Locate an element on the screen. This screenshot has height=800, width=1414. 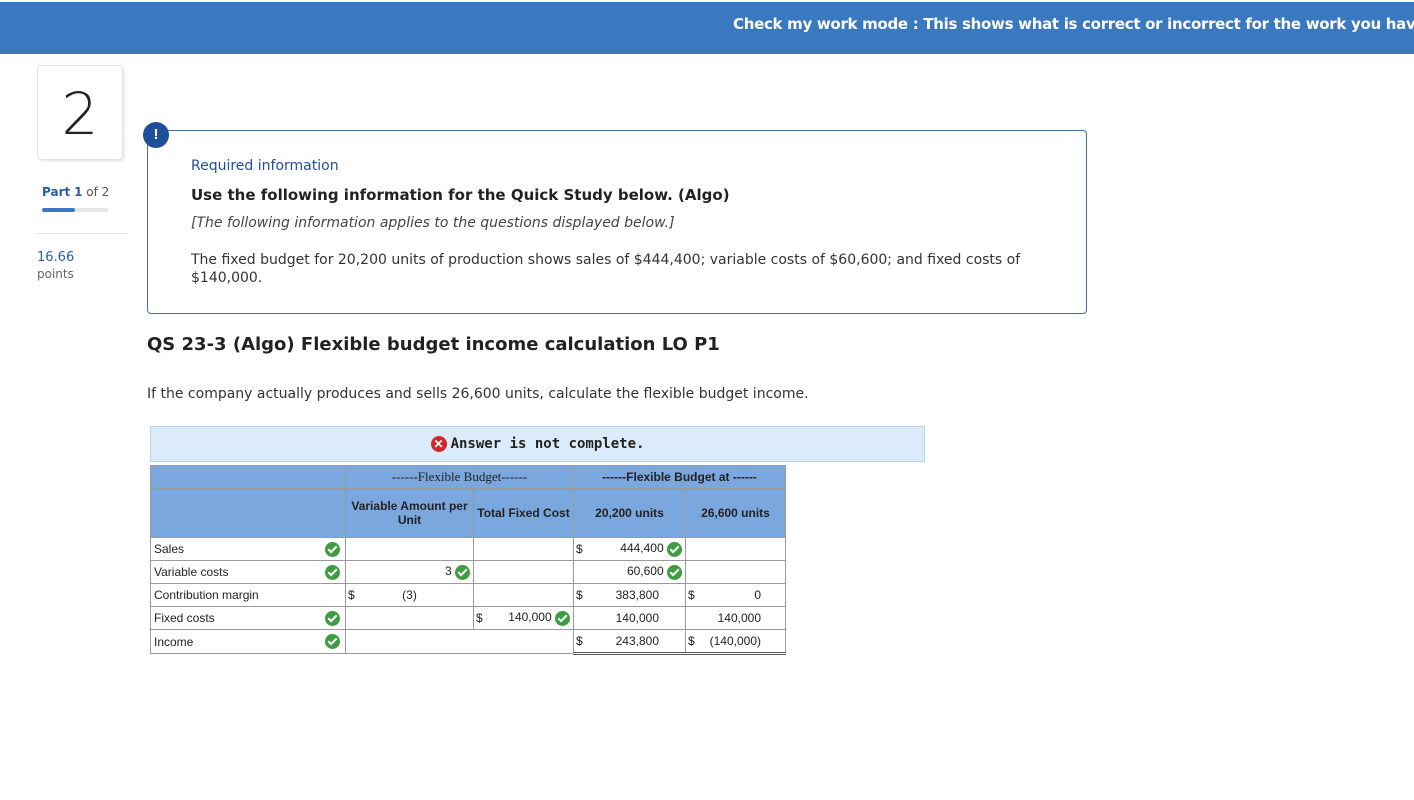
part-label: Part is located at coordinates (56, 192).